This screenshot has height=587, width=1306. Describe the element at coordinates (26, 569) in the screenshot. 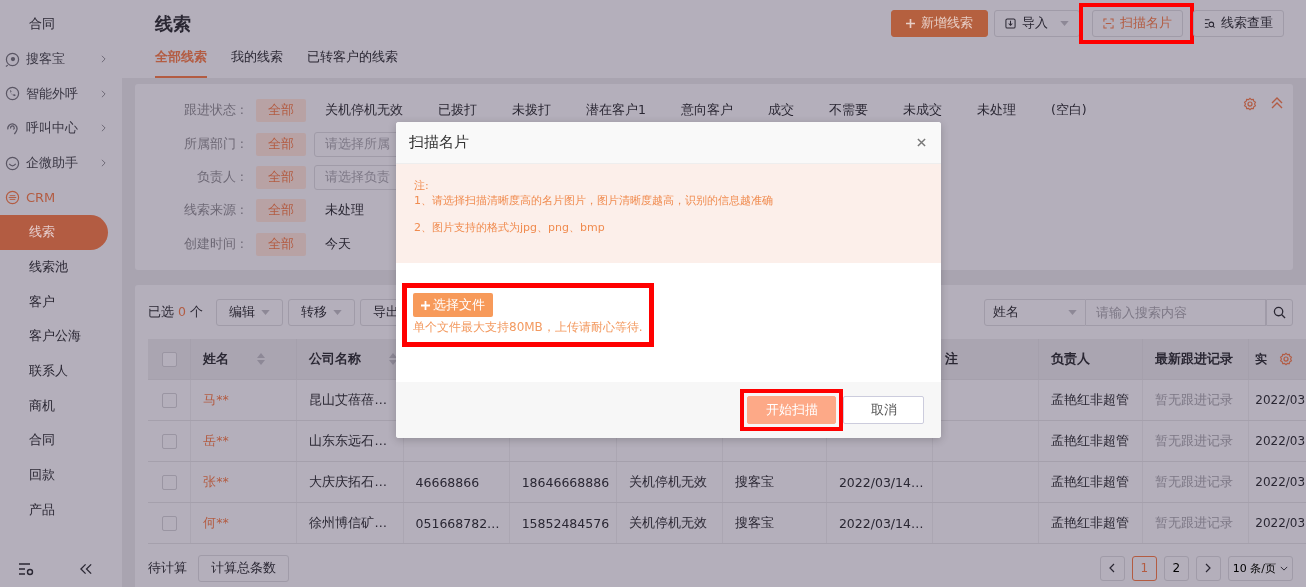

I see `settings-icon` at that location.